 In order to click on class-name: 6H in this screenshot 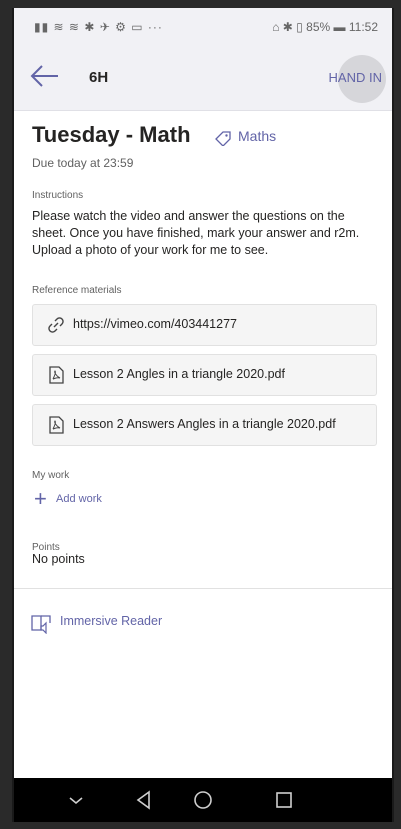, I will do `click(99, 77)`.